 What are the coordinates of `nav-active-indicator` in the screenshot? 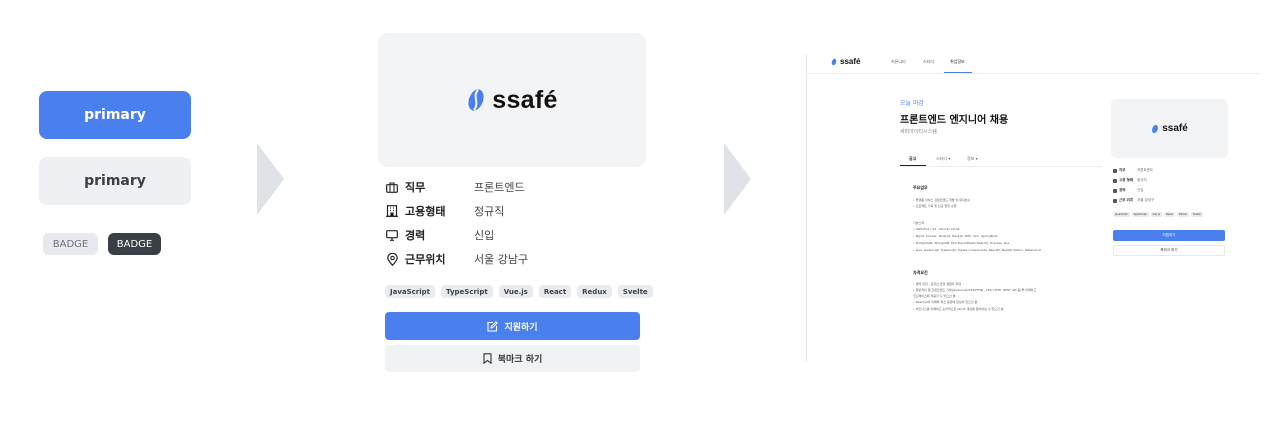 It's located at (958, 72).